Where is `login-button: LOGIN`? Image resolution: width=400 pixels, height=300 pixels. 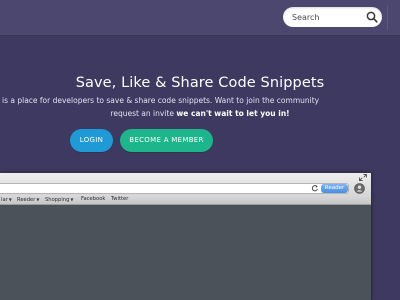 login-button: LOGIN is located at coordinates (91, 140).